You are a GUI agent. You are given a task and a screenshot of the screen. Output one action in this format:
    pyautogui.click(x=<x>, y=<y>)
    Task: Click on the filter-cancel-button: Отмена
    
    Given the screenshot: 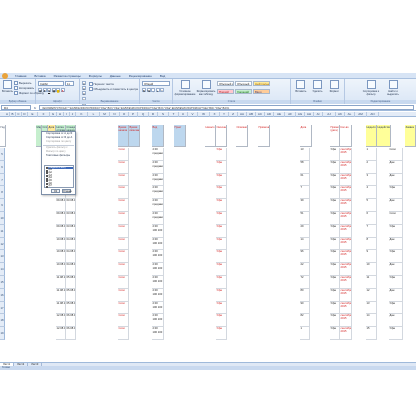 What is the action you would take?
    pyautogui.click(x=67, y=191)
    